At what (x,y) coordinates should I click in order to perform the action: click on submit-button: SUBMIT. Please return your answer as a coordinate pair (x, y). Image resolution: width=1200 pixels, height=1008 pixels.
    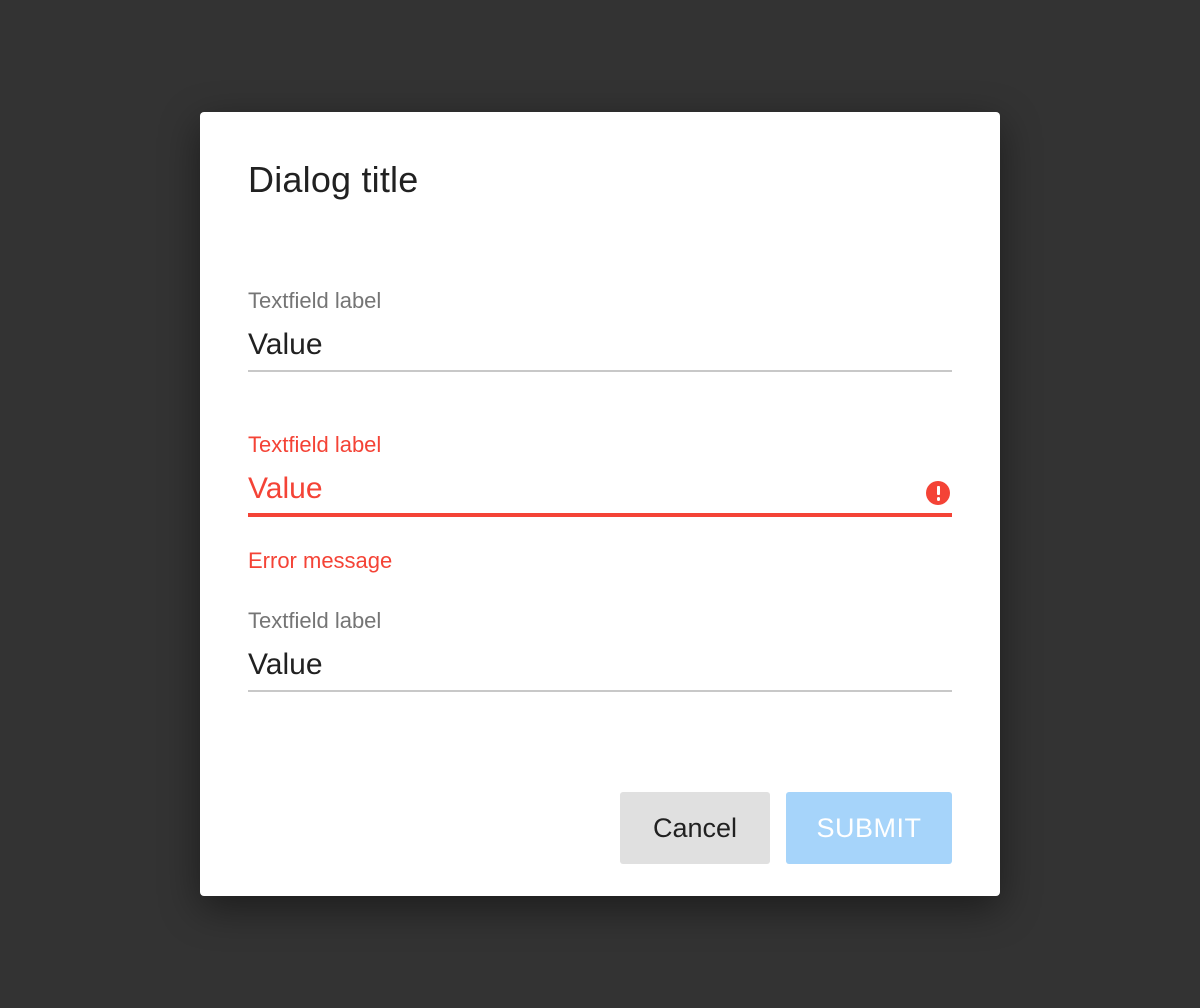
    Looking at the image, I should click on (869, 828).